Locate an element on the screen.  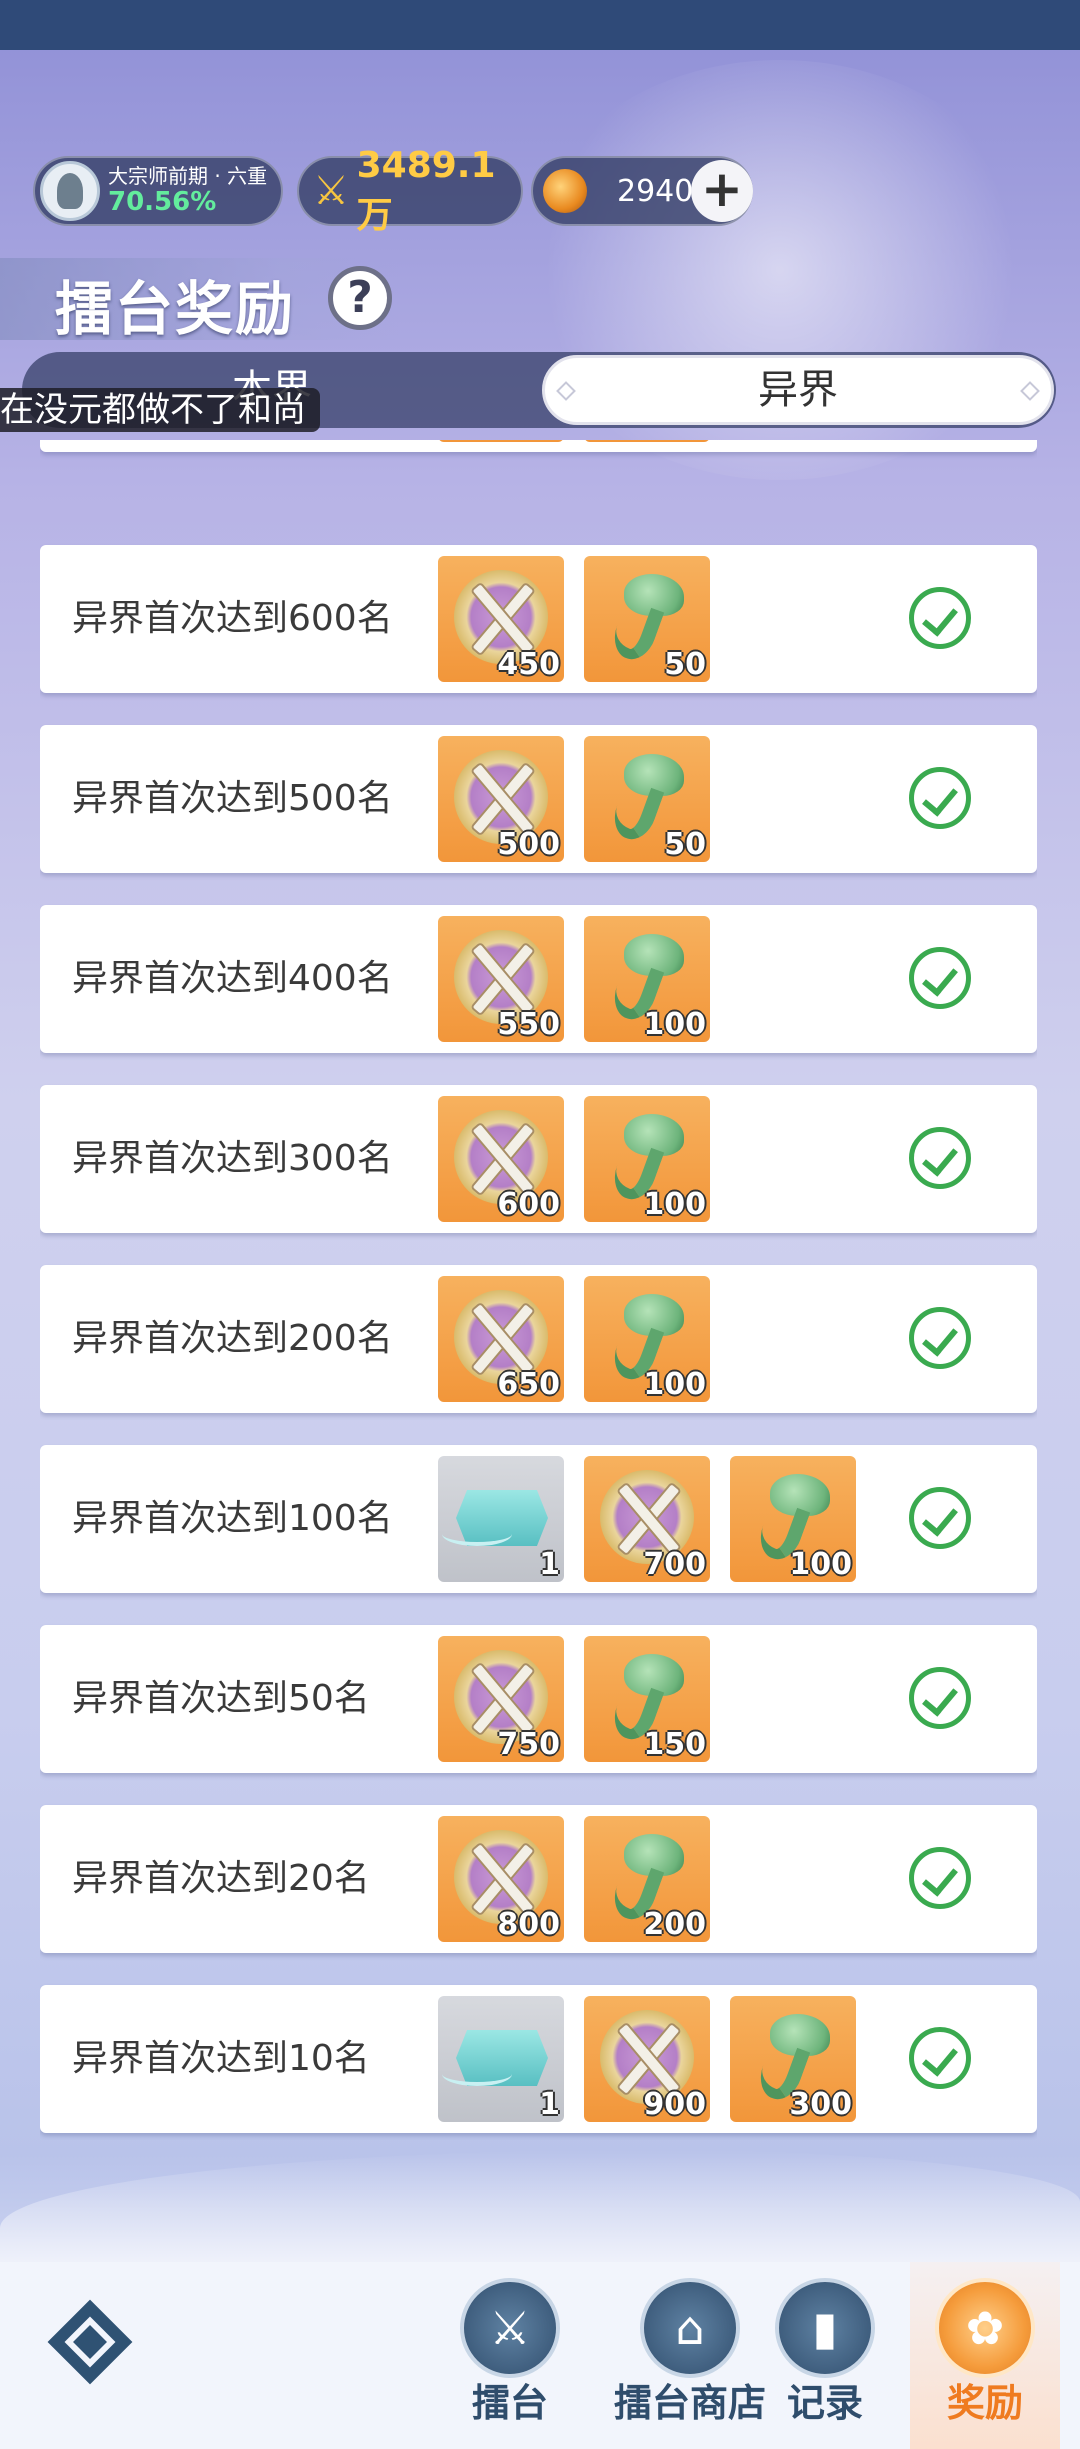
reward-item-quantity: 550 is located at coordinates (528, 1024).